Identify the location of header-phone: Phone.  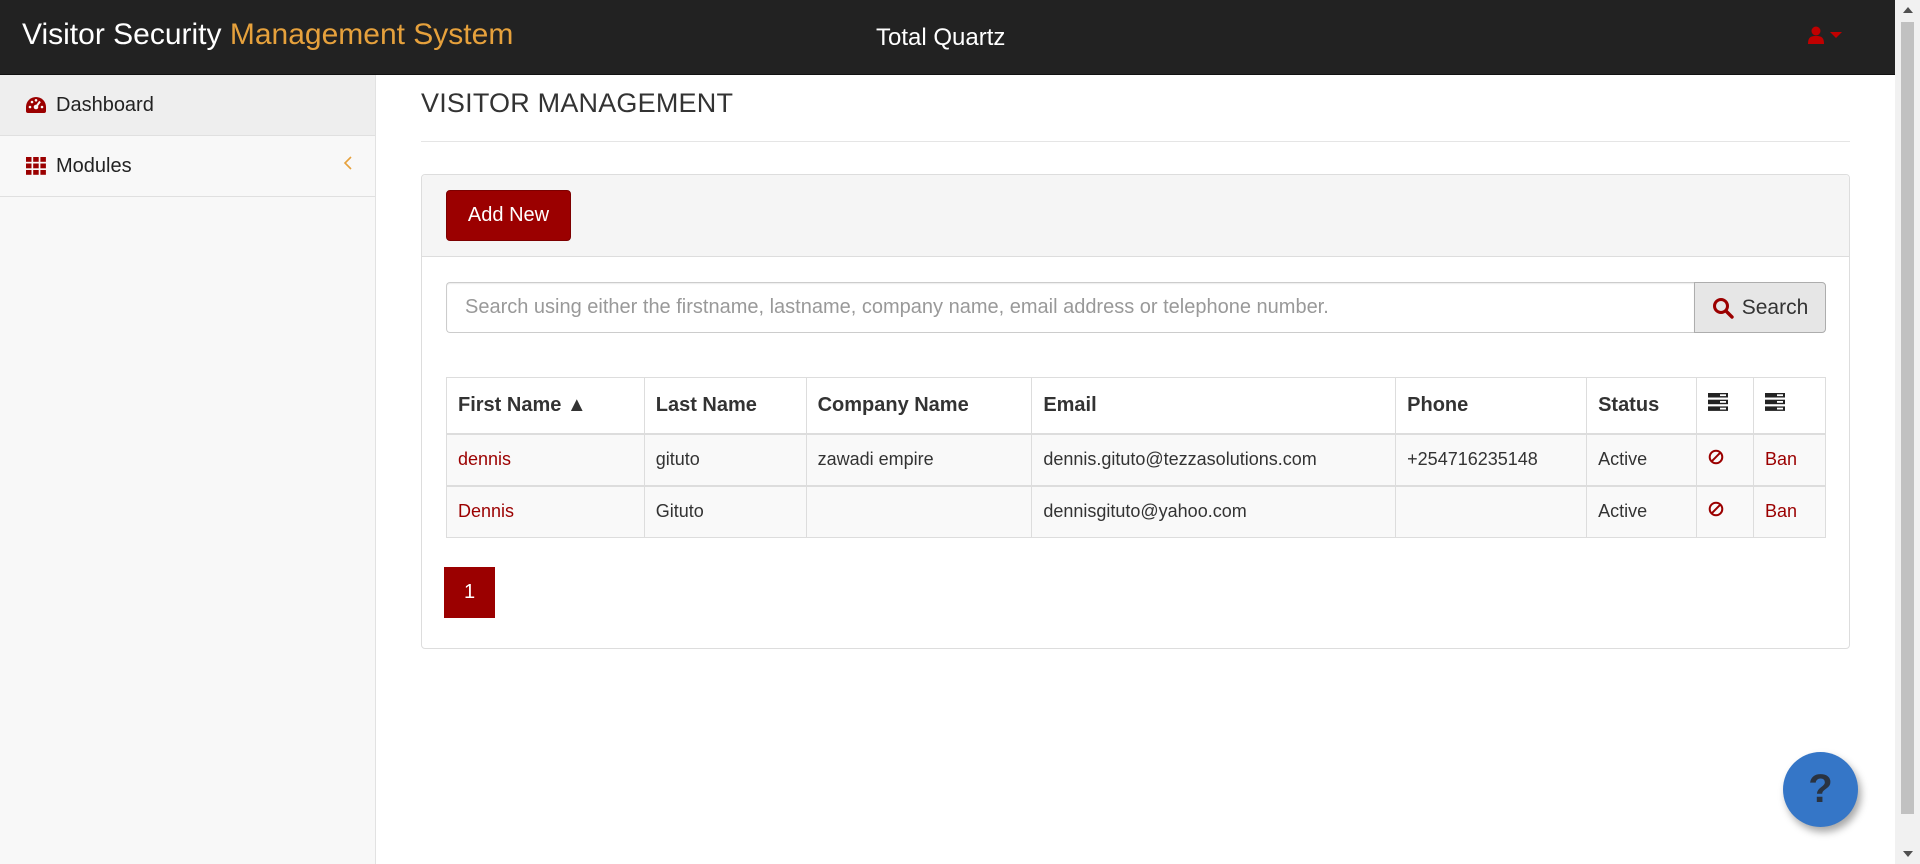
(1491, 406).